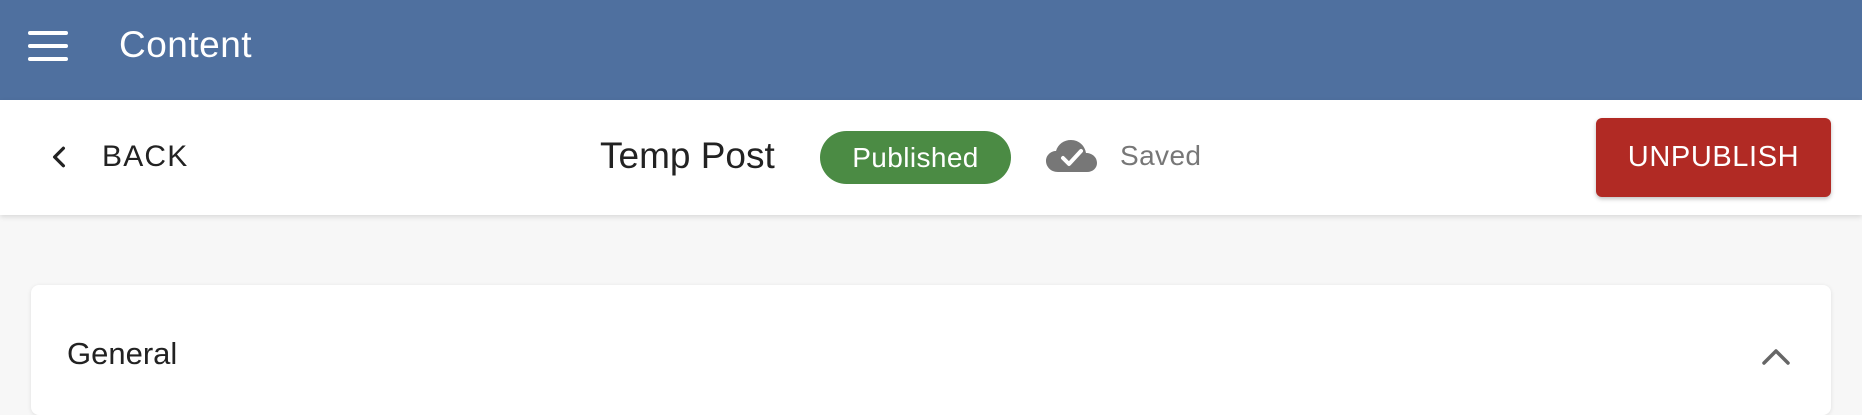  I want to click on status-badge: Published, so click(915, 157).